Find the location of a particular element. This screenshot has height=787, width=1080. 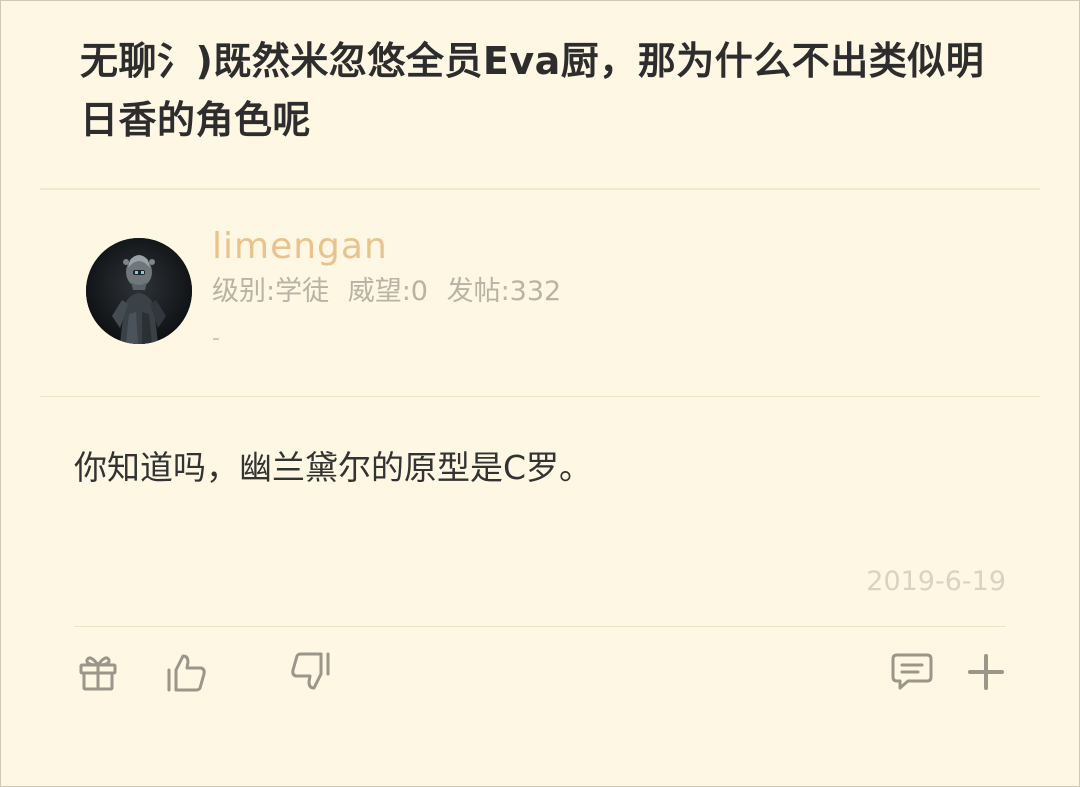

avatar is located at coordinates (139, 291).